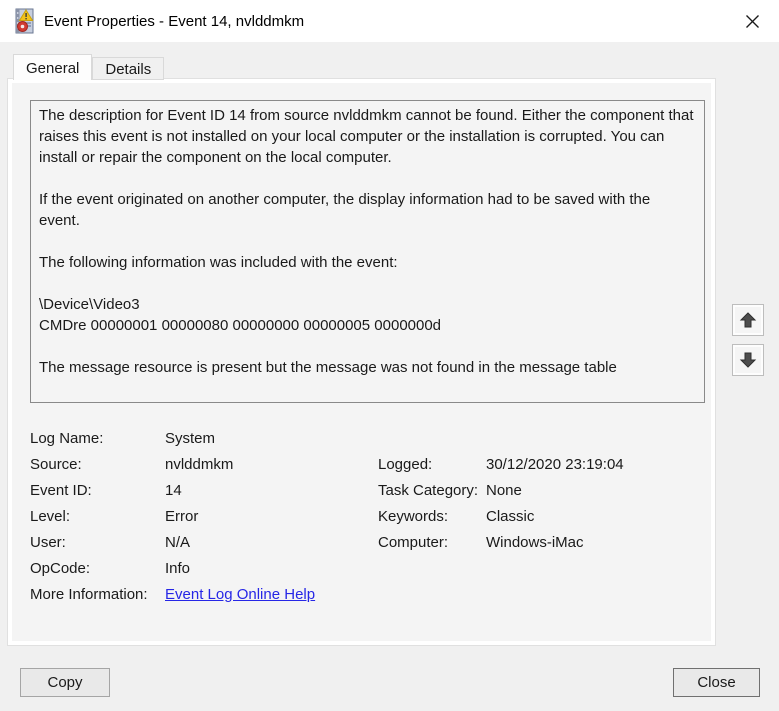 Image resolution: width=779 pixels, height=711 pixels. I want to click on event-log-online-help-link: Event Log Online Help, so click(240, 594).